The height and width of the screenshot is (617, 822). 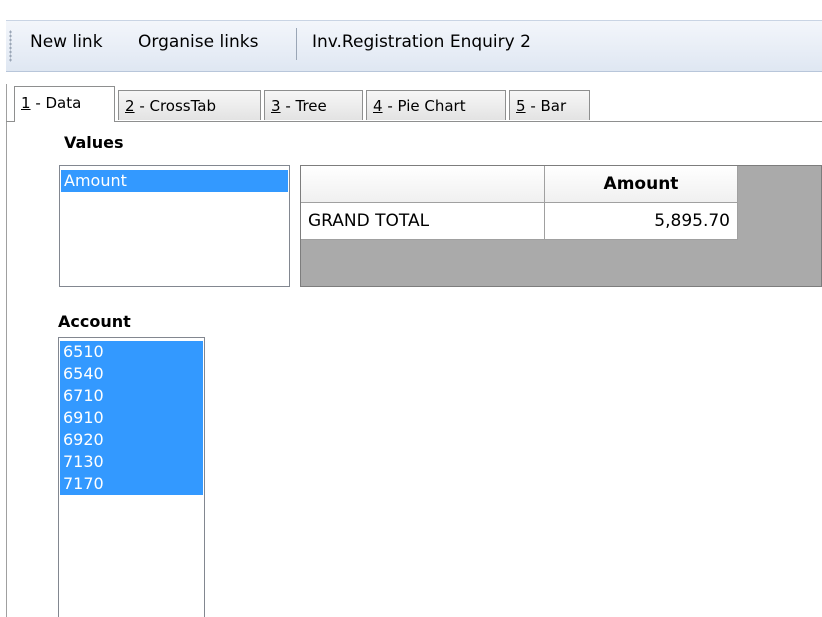 I want to click on grid-row-label: GRAND TOTAL, so click(x=423, y=221).